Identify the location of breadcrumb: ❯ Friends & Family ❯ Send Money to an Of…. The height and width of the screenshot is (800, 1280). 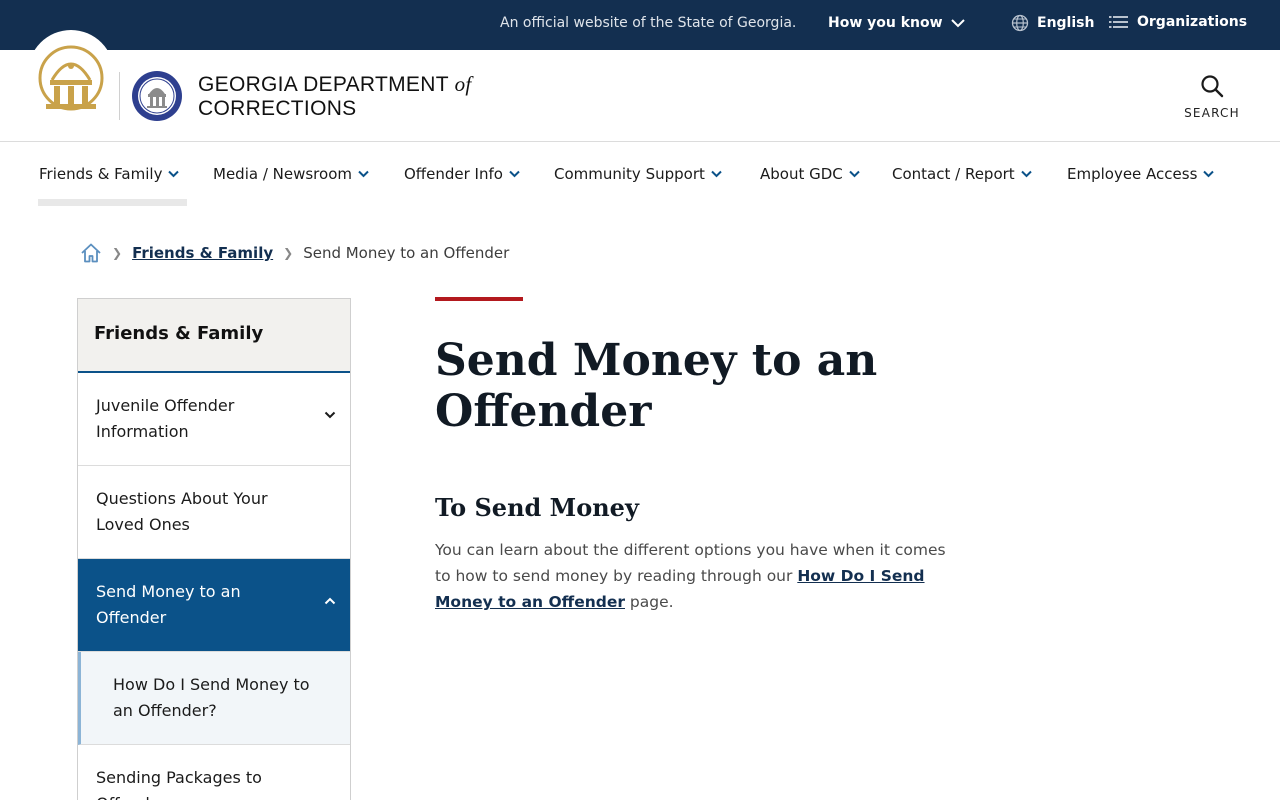
(294, 253).